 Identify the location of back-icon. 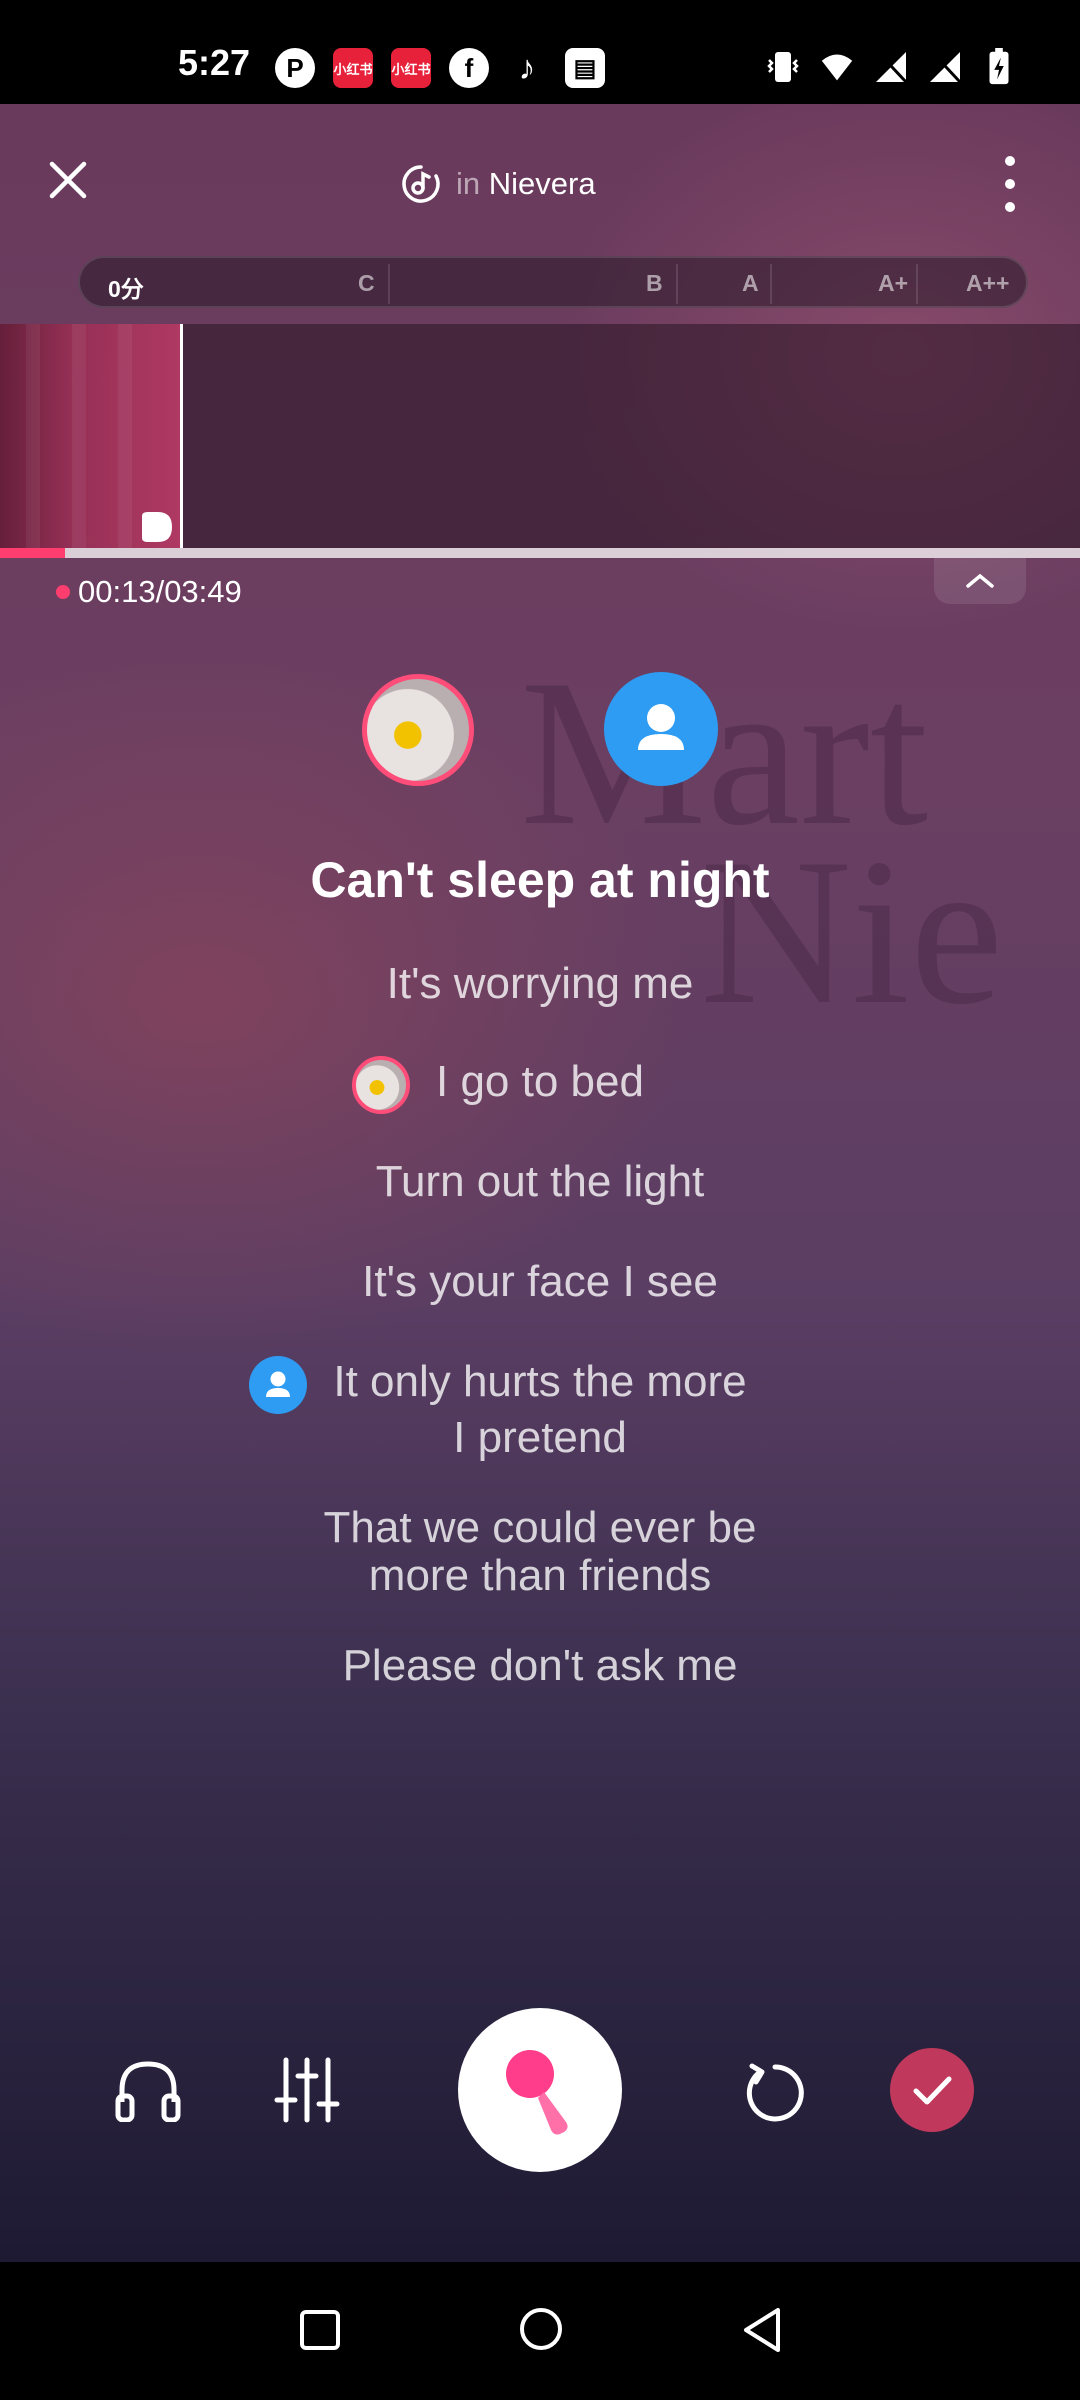
(762, 2330).